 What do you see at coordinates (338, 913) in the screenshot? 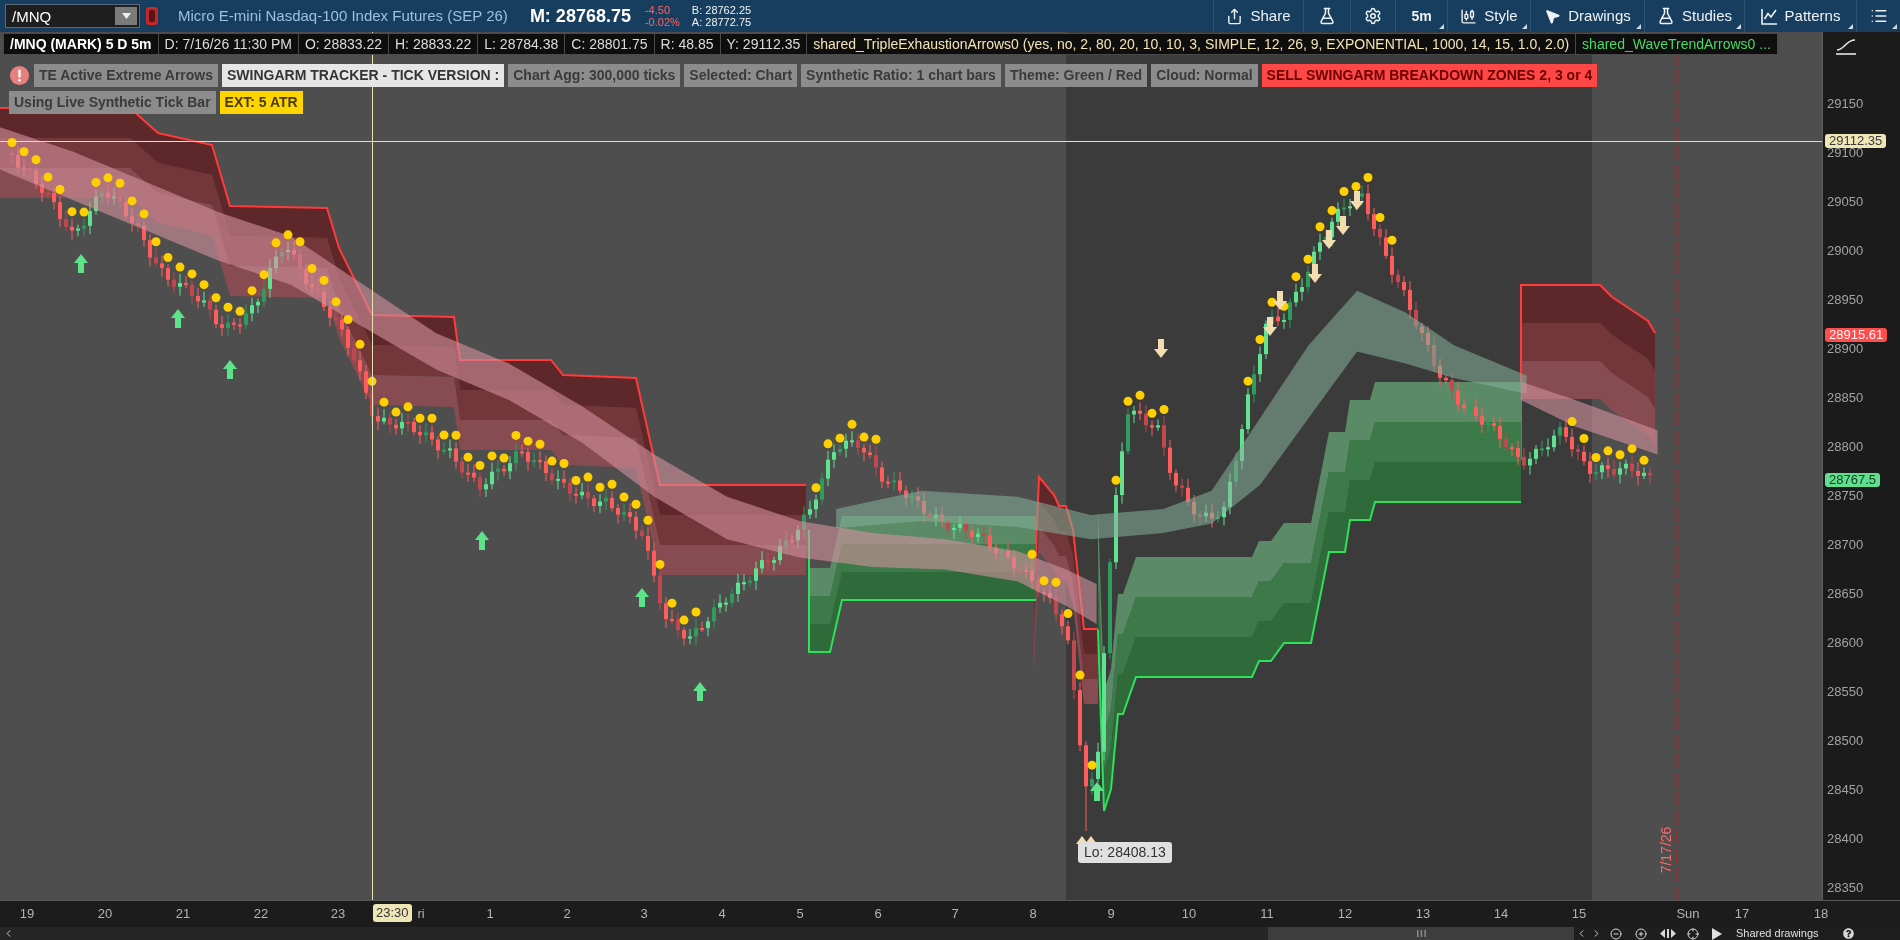
I see `time-tick-label: 23` at bounding box center [338, 913].